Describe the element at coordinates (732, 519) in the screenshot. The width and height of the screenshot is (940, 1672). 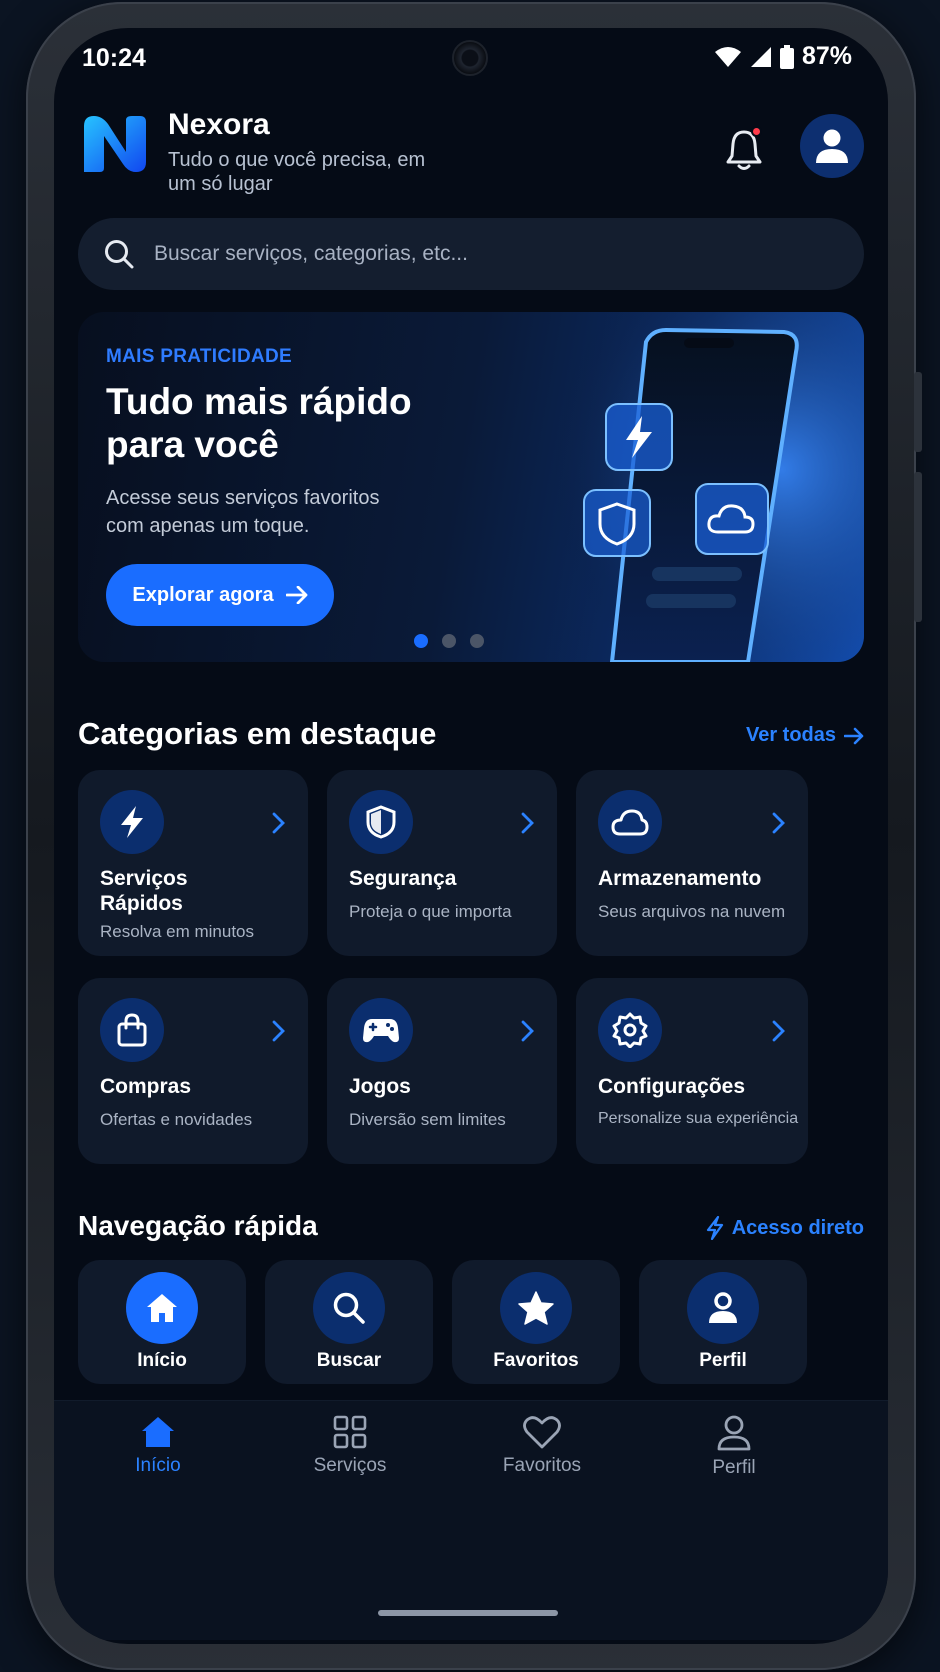
I see `cloud-tile` at that location.